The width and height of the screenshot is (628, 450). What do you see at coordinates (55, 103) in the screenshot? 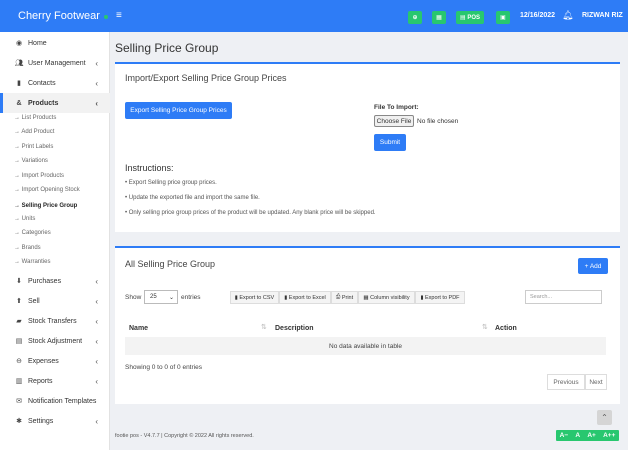
I see `sidebar-item-products: & Products ‹` at bounding box center [55, 103].